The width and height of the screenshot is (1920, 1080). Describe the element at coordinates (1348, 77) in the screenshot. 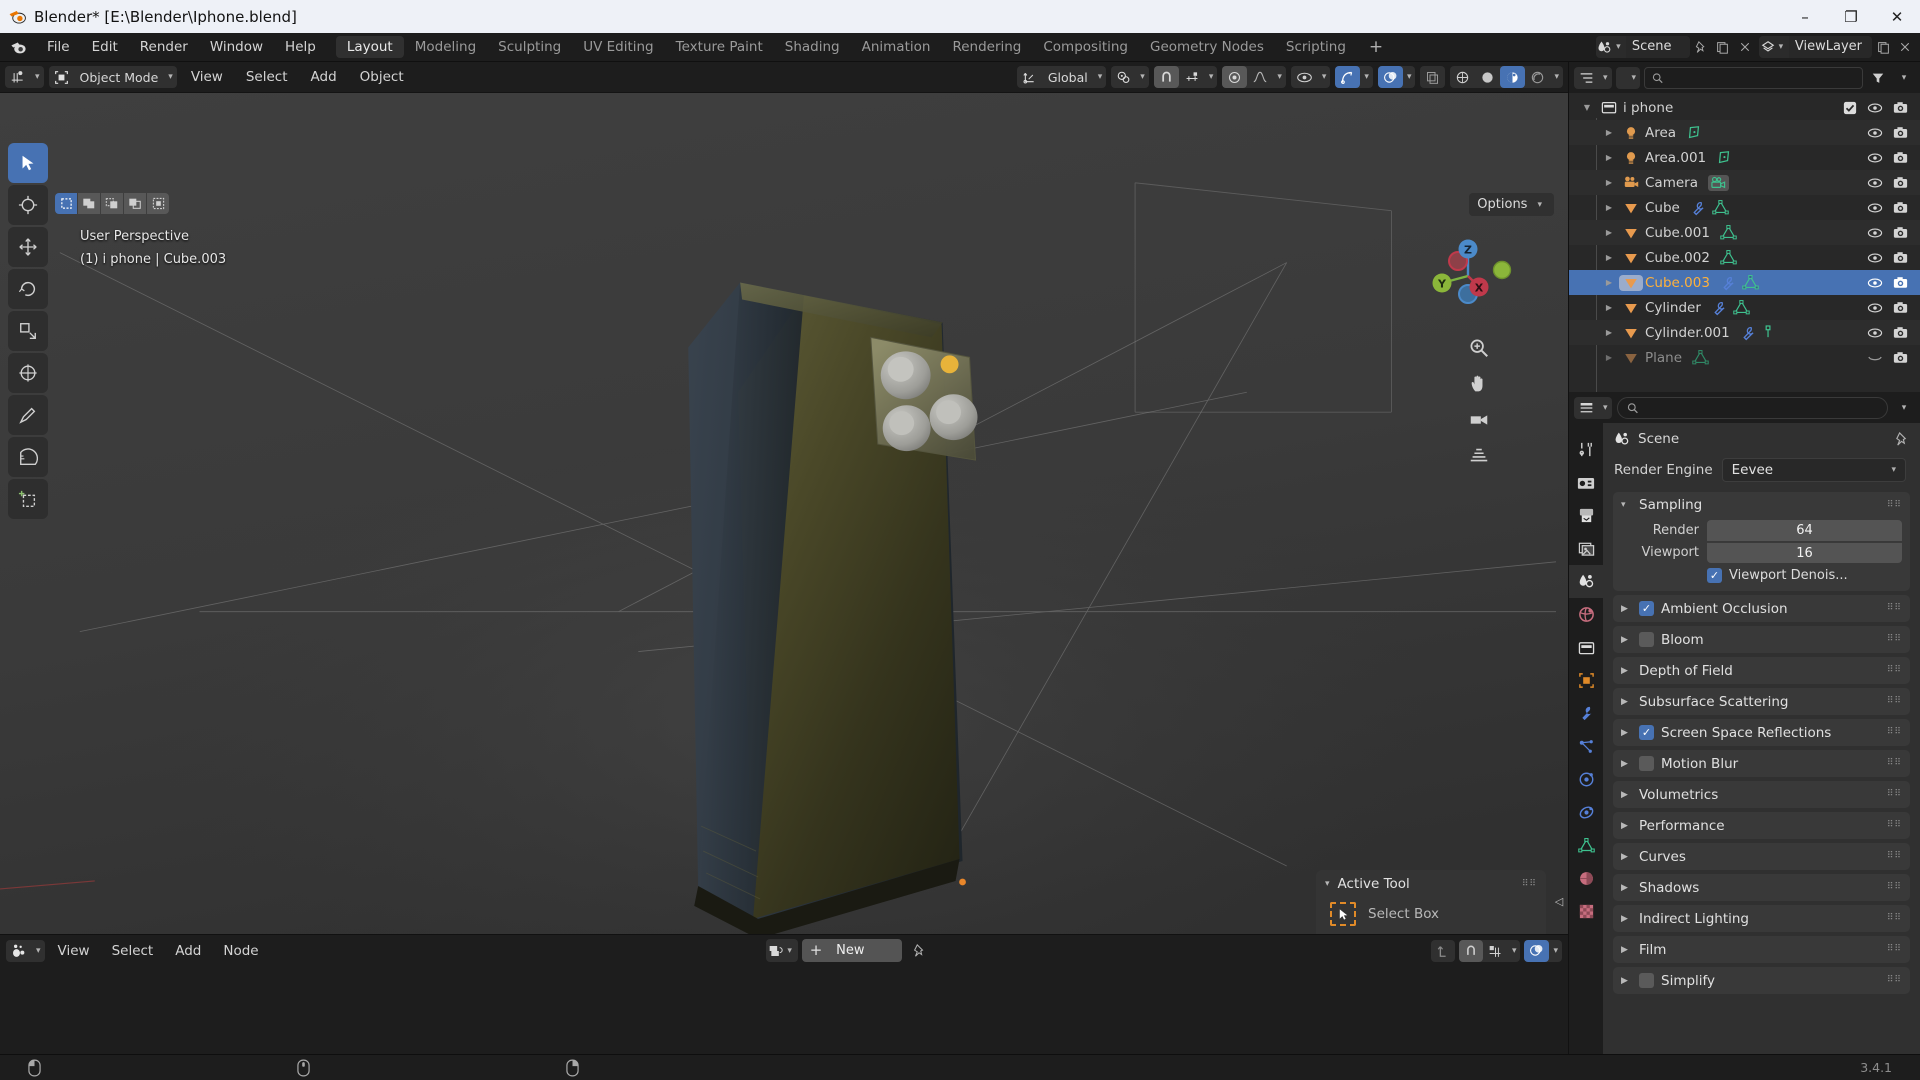

I see `gizmo-icon` at that location.